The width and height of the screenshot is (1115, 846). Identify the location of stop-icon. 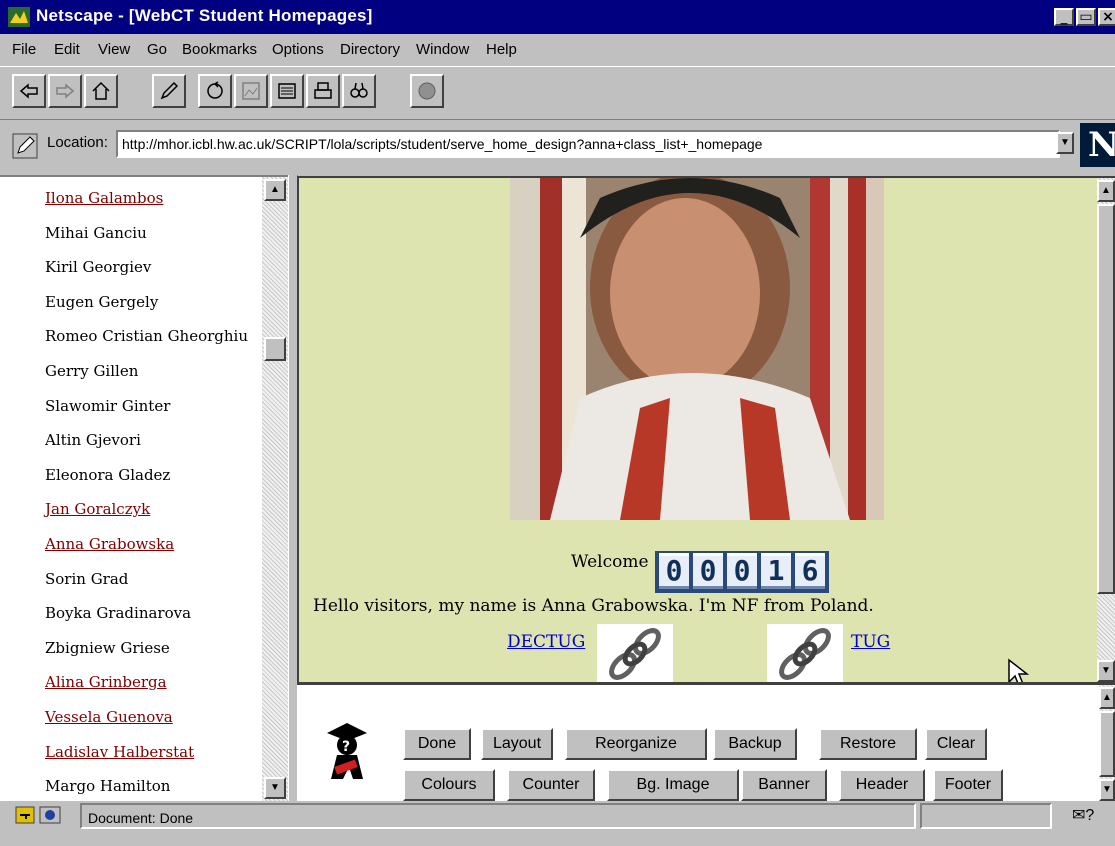
(427, 91).